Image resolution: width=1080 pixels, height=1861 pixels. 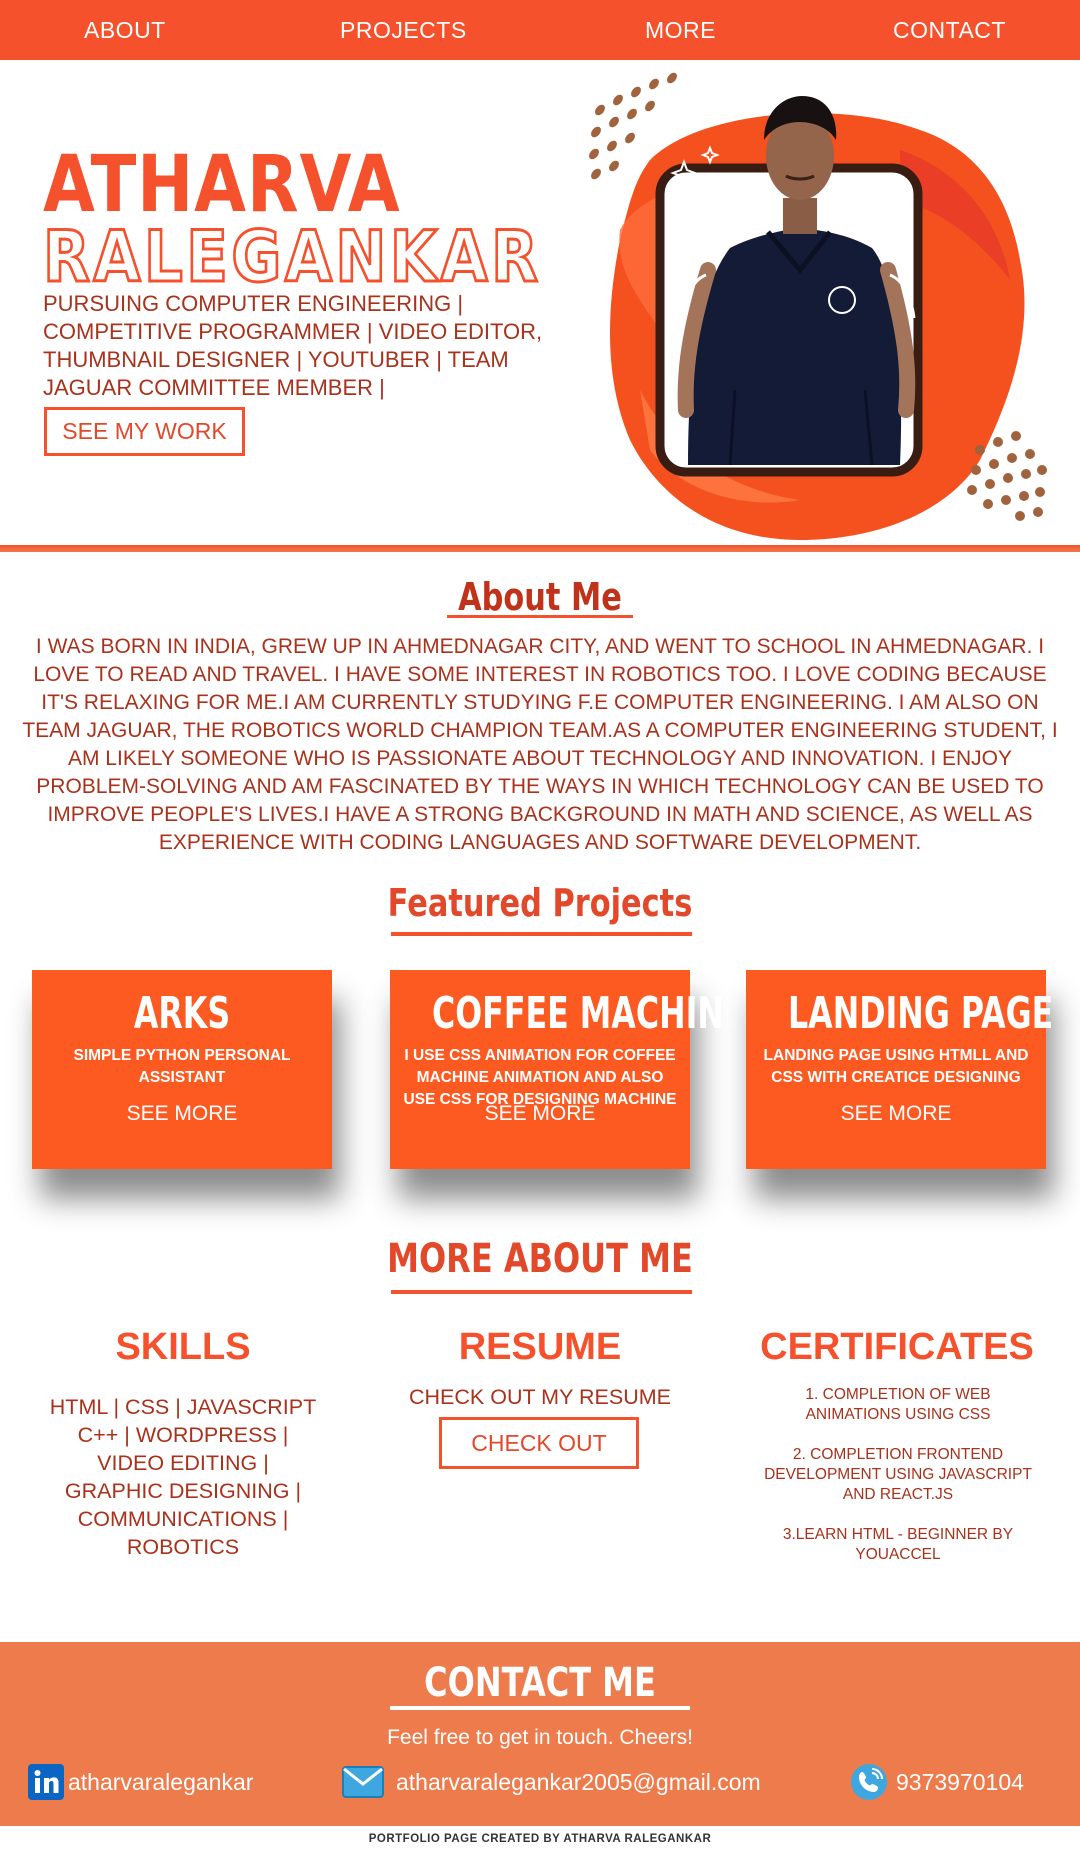 I want to click on profile-photo, so click(x=820, y=310).